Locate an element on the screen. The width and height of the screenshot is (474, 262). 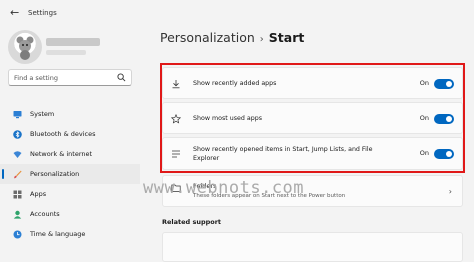
watermark: www.webnots.com is located at coordinates (224, 188).